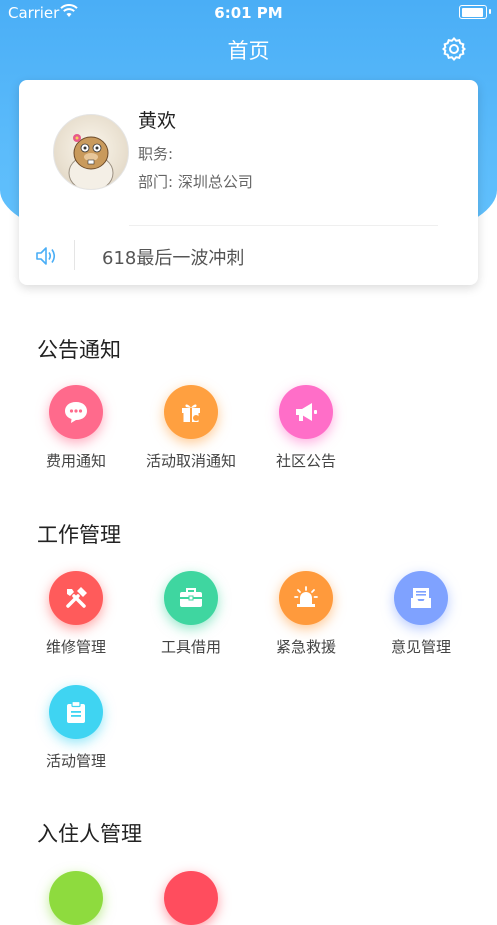 The image size is (497, 925). What do you see at coordinates (156, 154) in the screenshot?
I see `user-position: 职务:` at bounding box center [156, 154].